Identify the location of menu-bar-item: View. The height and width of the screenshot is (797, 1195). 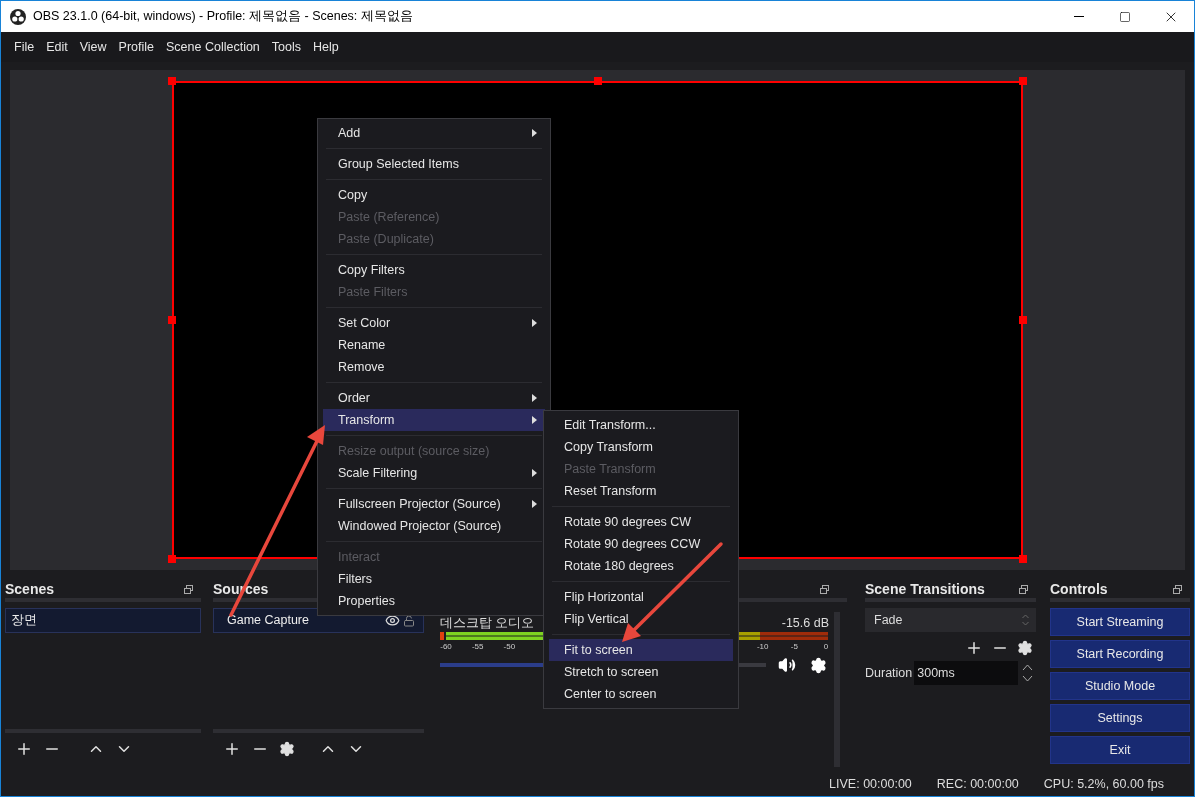
(93, 47).